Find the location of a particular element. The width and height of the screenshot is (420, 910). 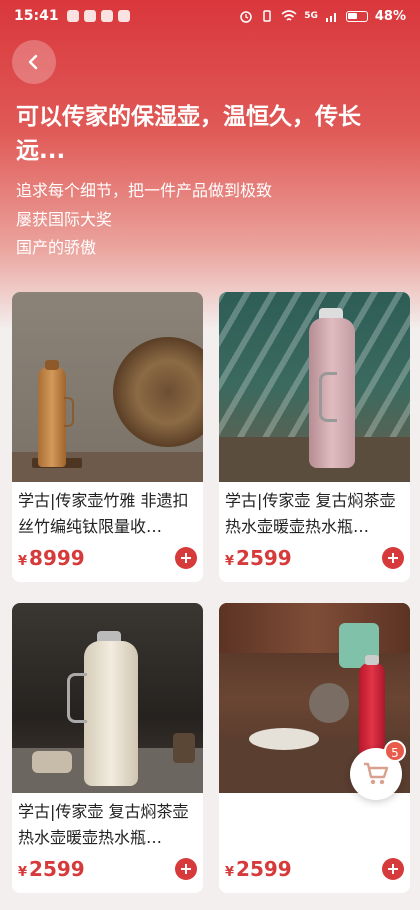

back-arrow-icon is located at coordinates (33, 62).